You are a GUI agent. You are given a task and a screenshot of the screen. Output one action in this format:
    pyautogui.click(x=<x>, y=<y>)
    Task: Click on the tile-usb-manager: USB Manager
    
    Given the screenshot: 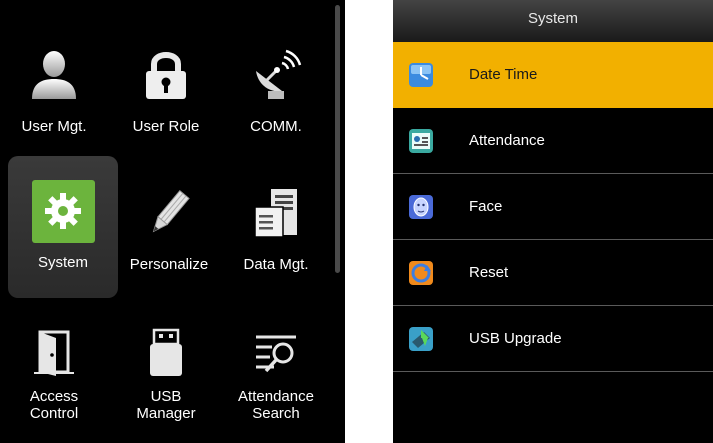 What is the action you would take?
    pyautogui.click(x=166, y=370)
    